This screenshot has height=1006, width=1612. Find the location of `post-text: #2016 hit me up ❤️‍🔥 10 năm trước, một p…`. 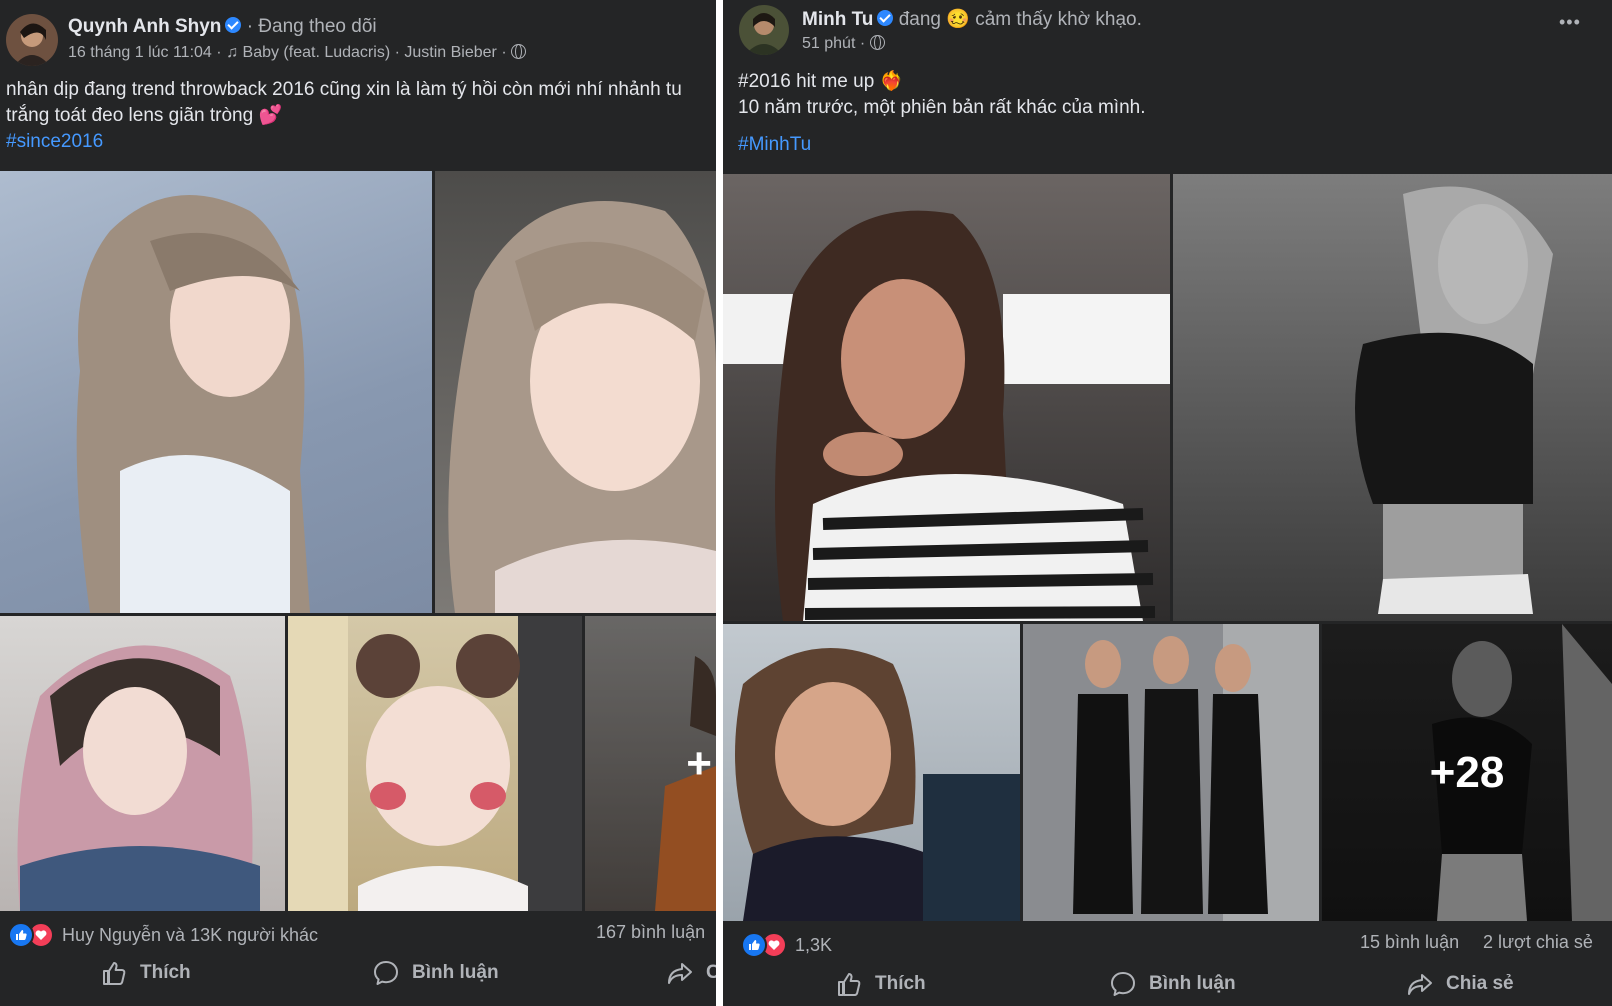

post-text: #2016 hit me up ❤️‍🔥 10 năm trước, một p… is located at coordinates (942, 95).